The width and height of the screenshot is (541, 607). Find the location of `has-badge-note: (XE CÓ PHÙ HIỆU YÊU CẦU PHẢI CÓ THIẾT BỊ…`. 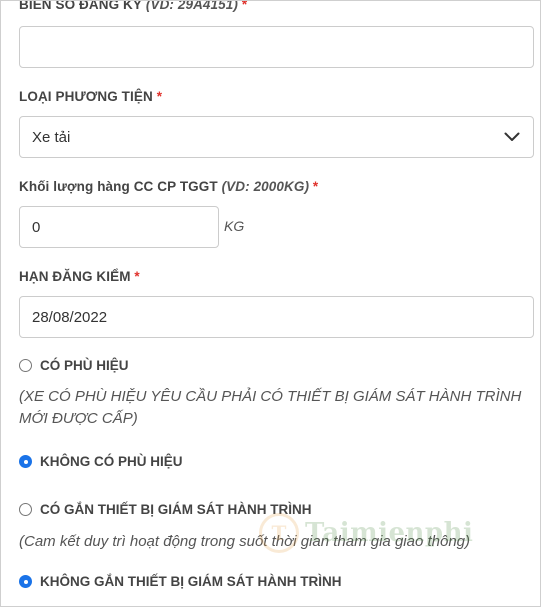

has-badge-note: (XE CÓ PHÙ HIỆU YÊU CẦU PHẢI CÓ THIẾT BỊ… is located at coordinates (270, 407).